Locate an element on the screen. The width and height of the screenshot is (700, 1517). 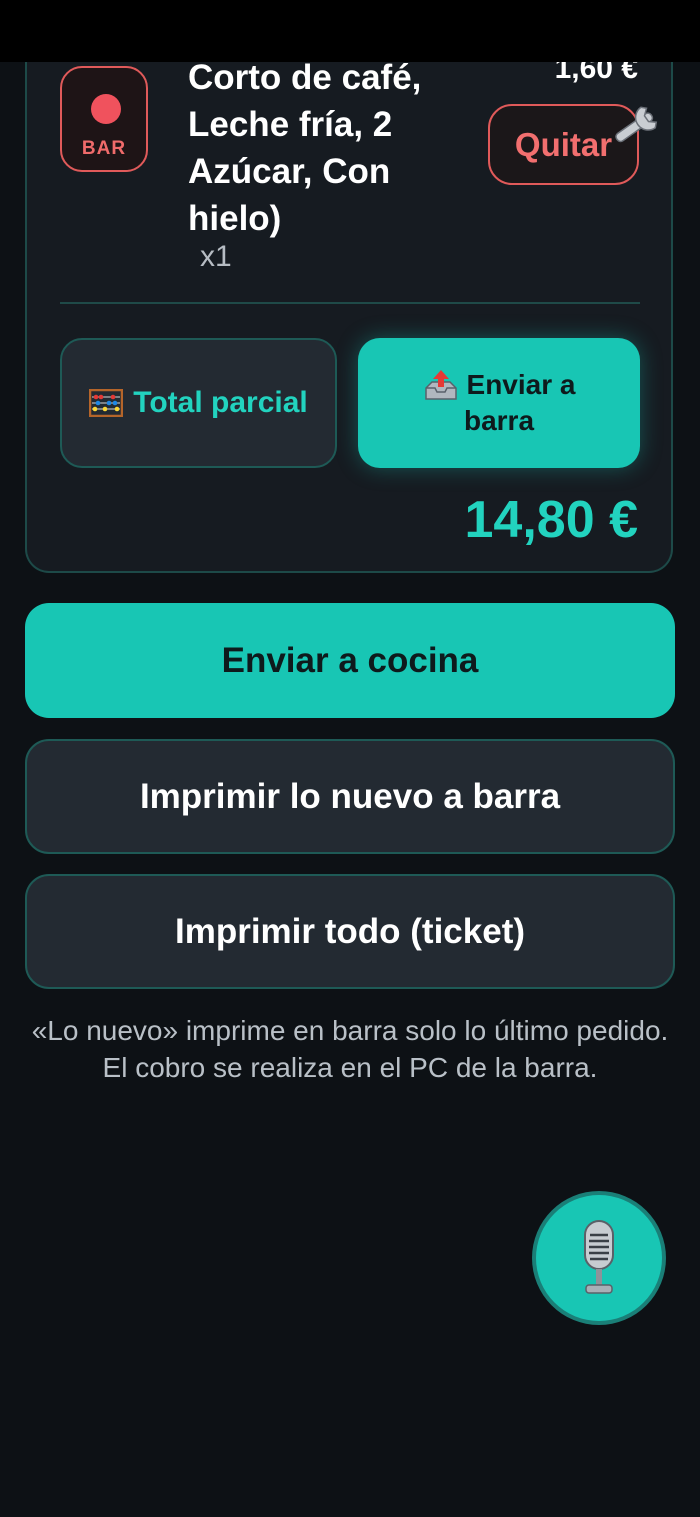
subtotal-label: Total parcial is located at coordinates (220, 402).